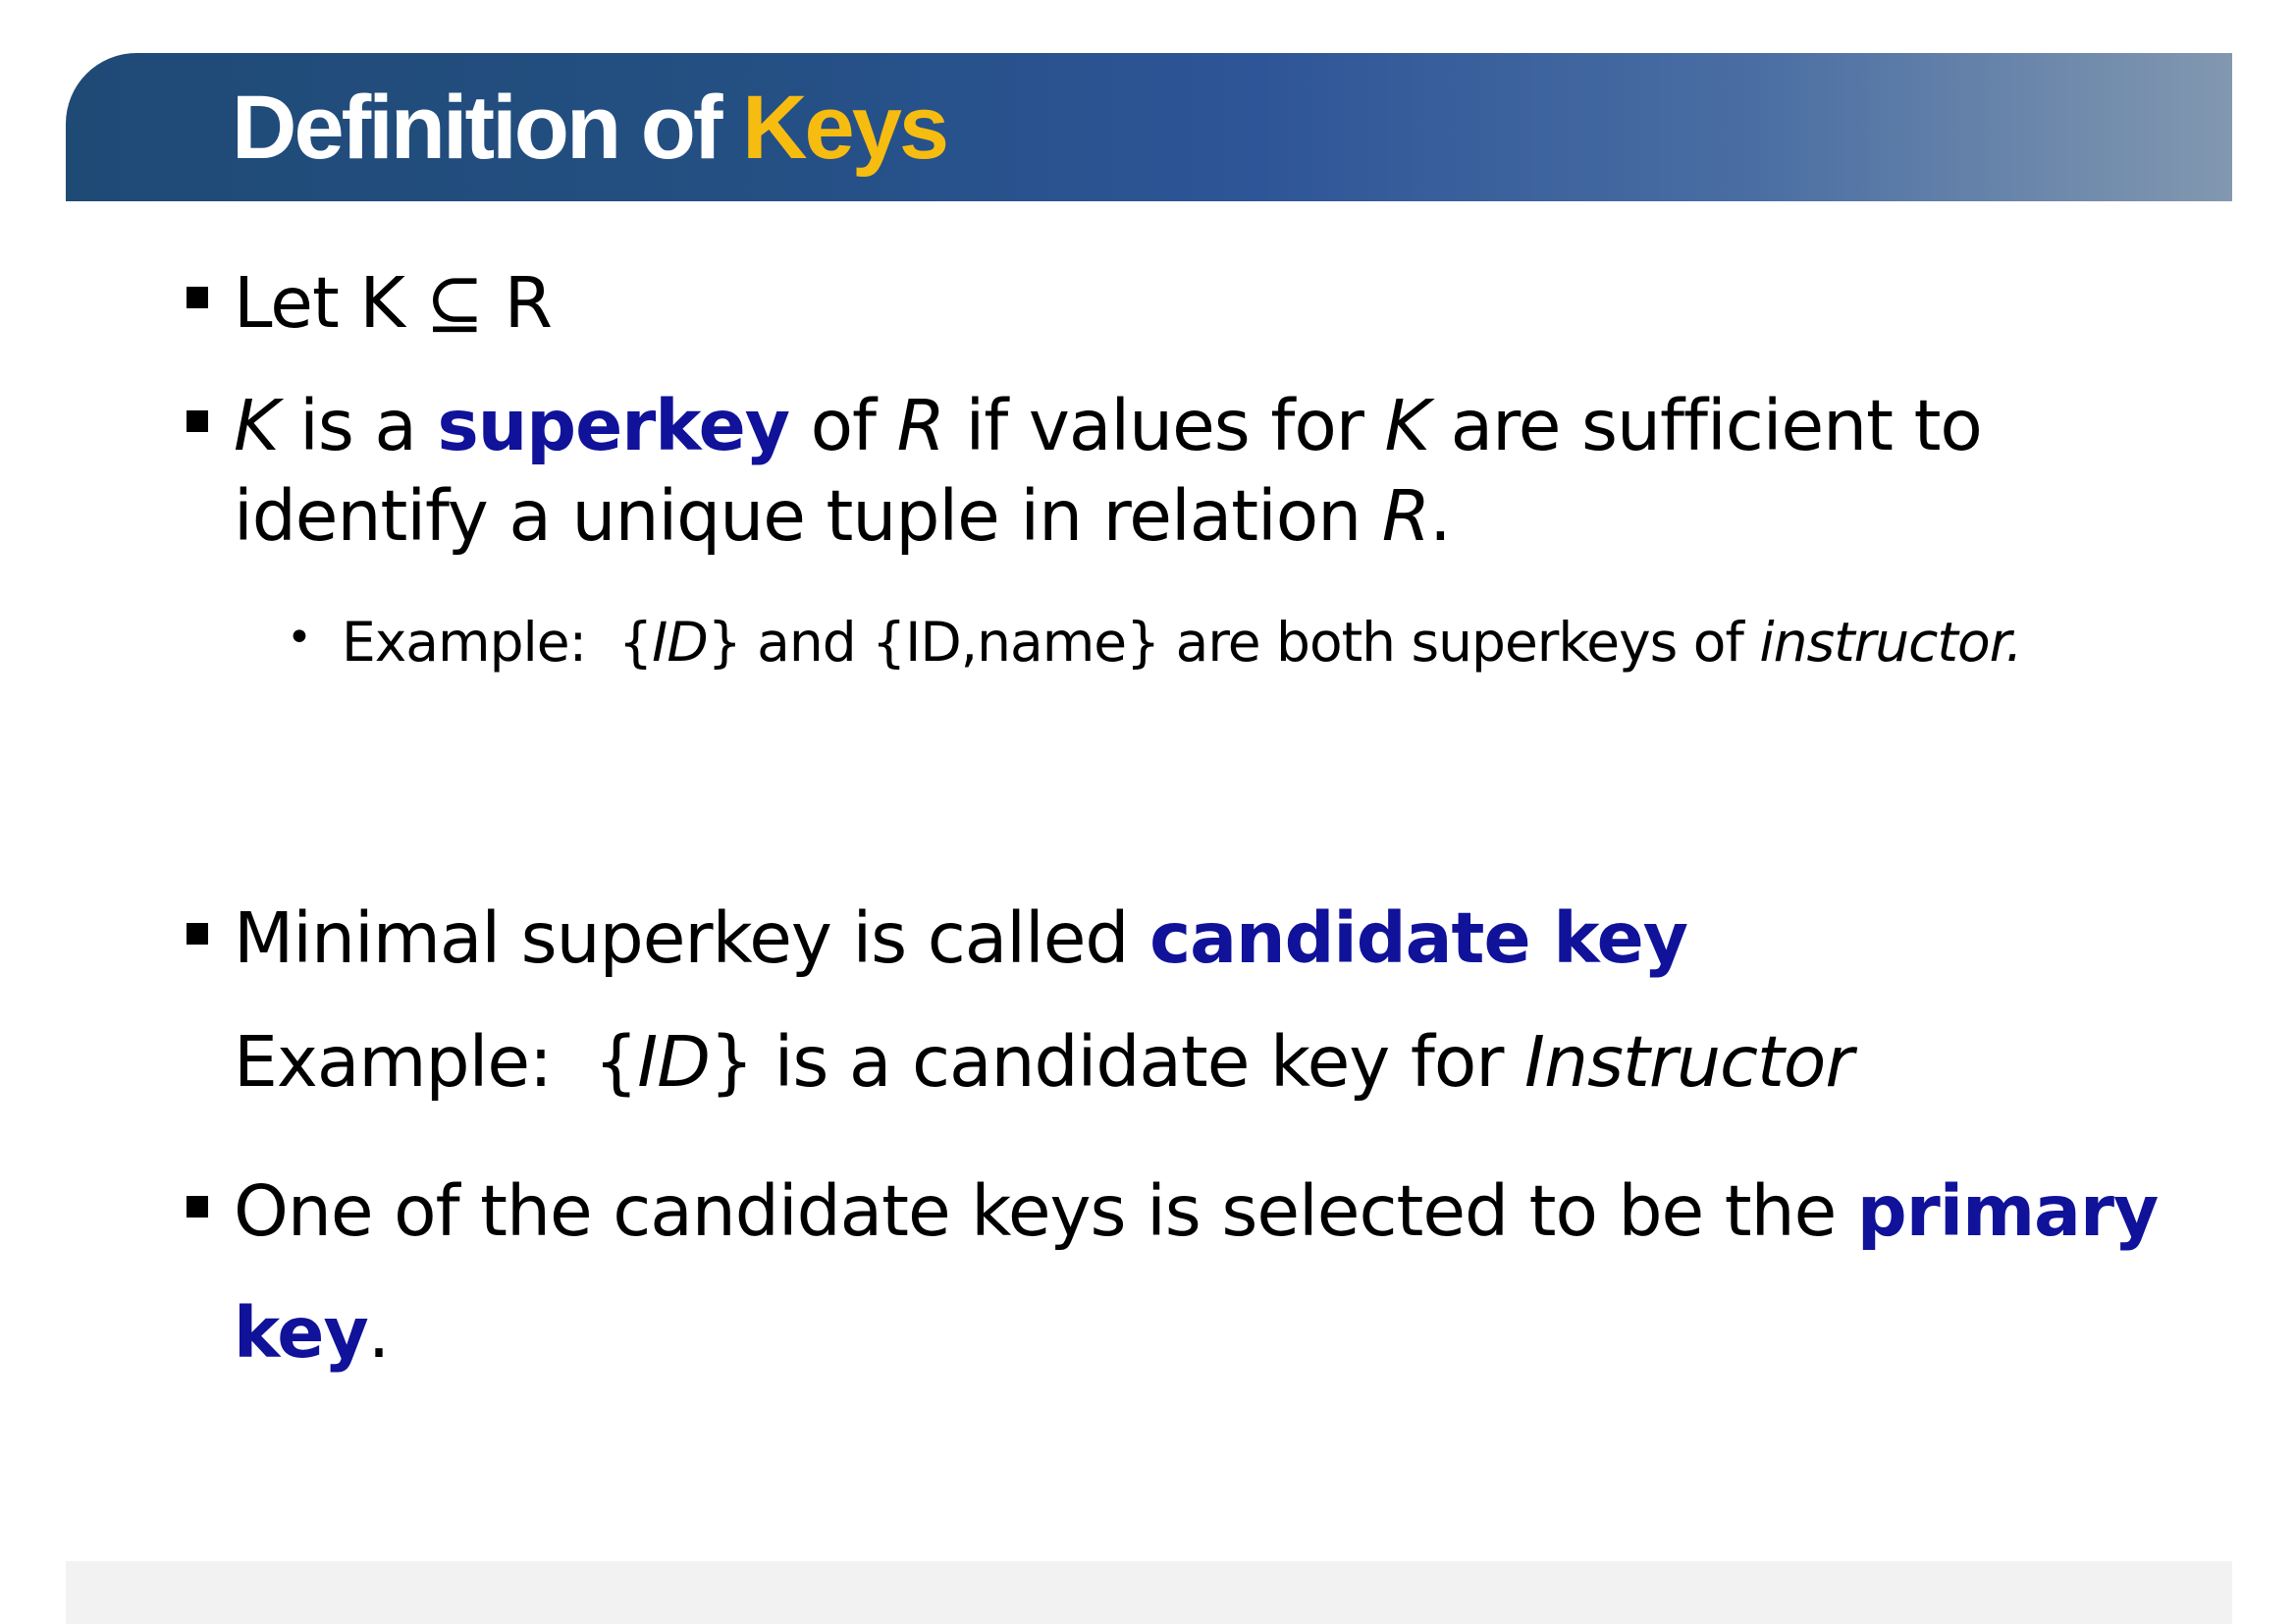 This screenshot has height=1624, width=2296. What do you see at coordinates (843, 425) in the screenshot?
I see `superkey-text-2: of` at bounding box center [843, 425].